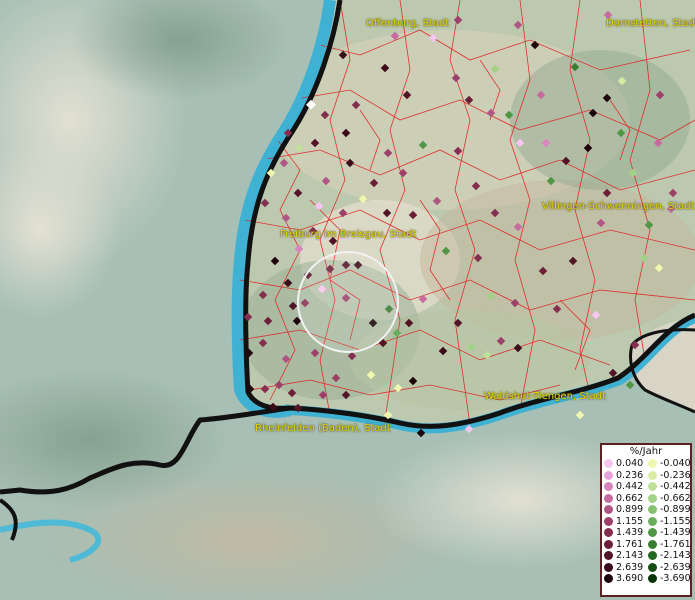 The width and height of the screenshot is (695, 600). Describe the element at coordinates (630, 486) in the screenshot. I see `legend-value: 0.442` at that location.